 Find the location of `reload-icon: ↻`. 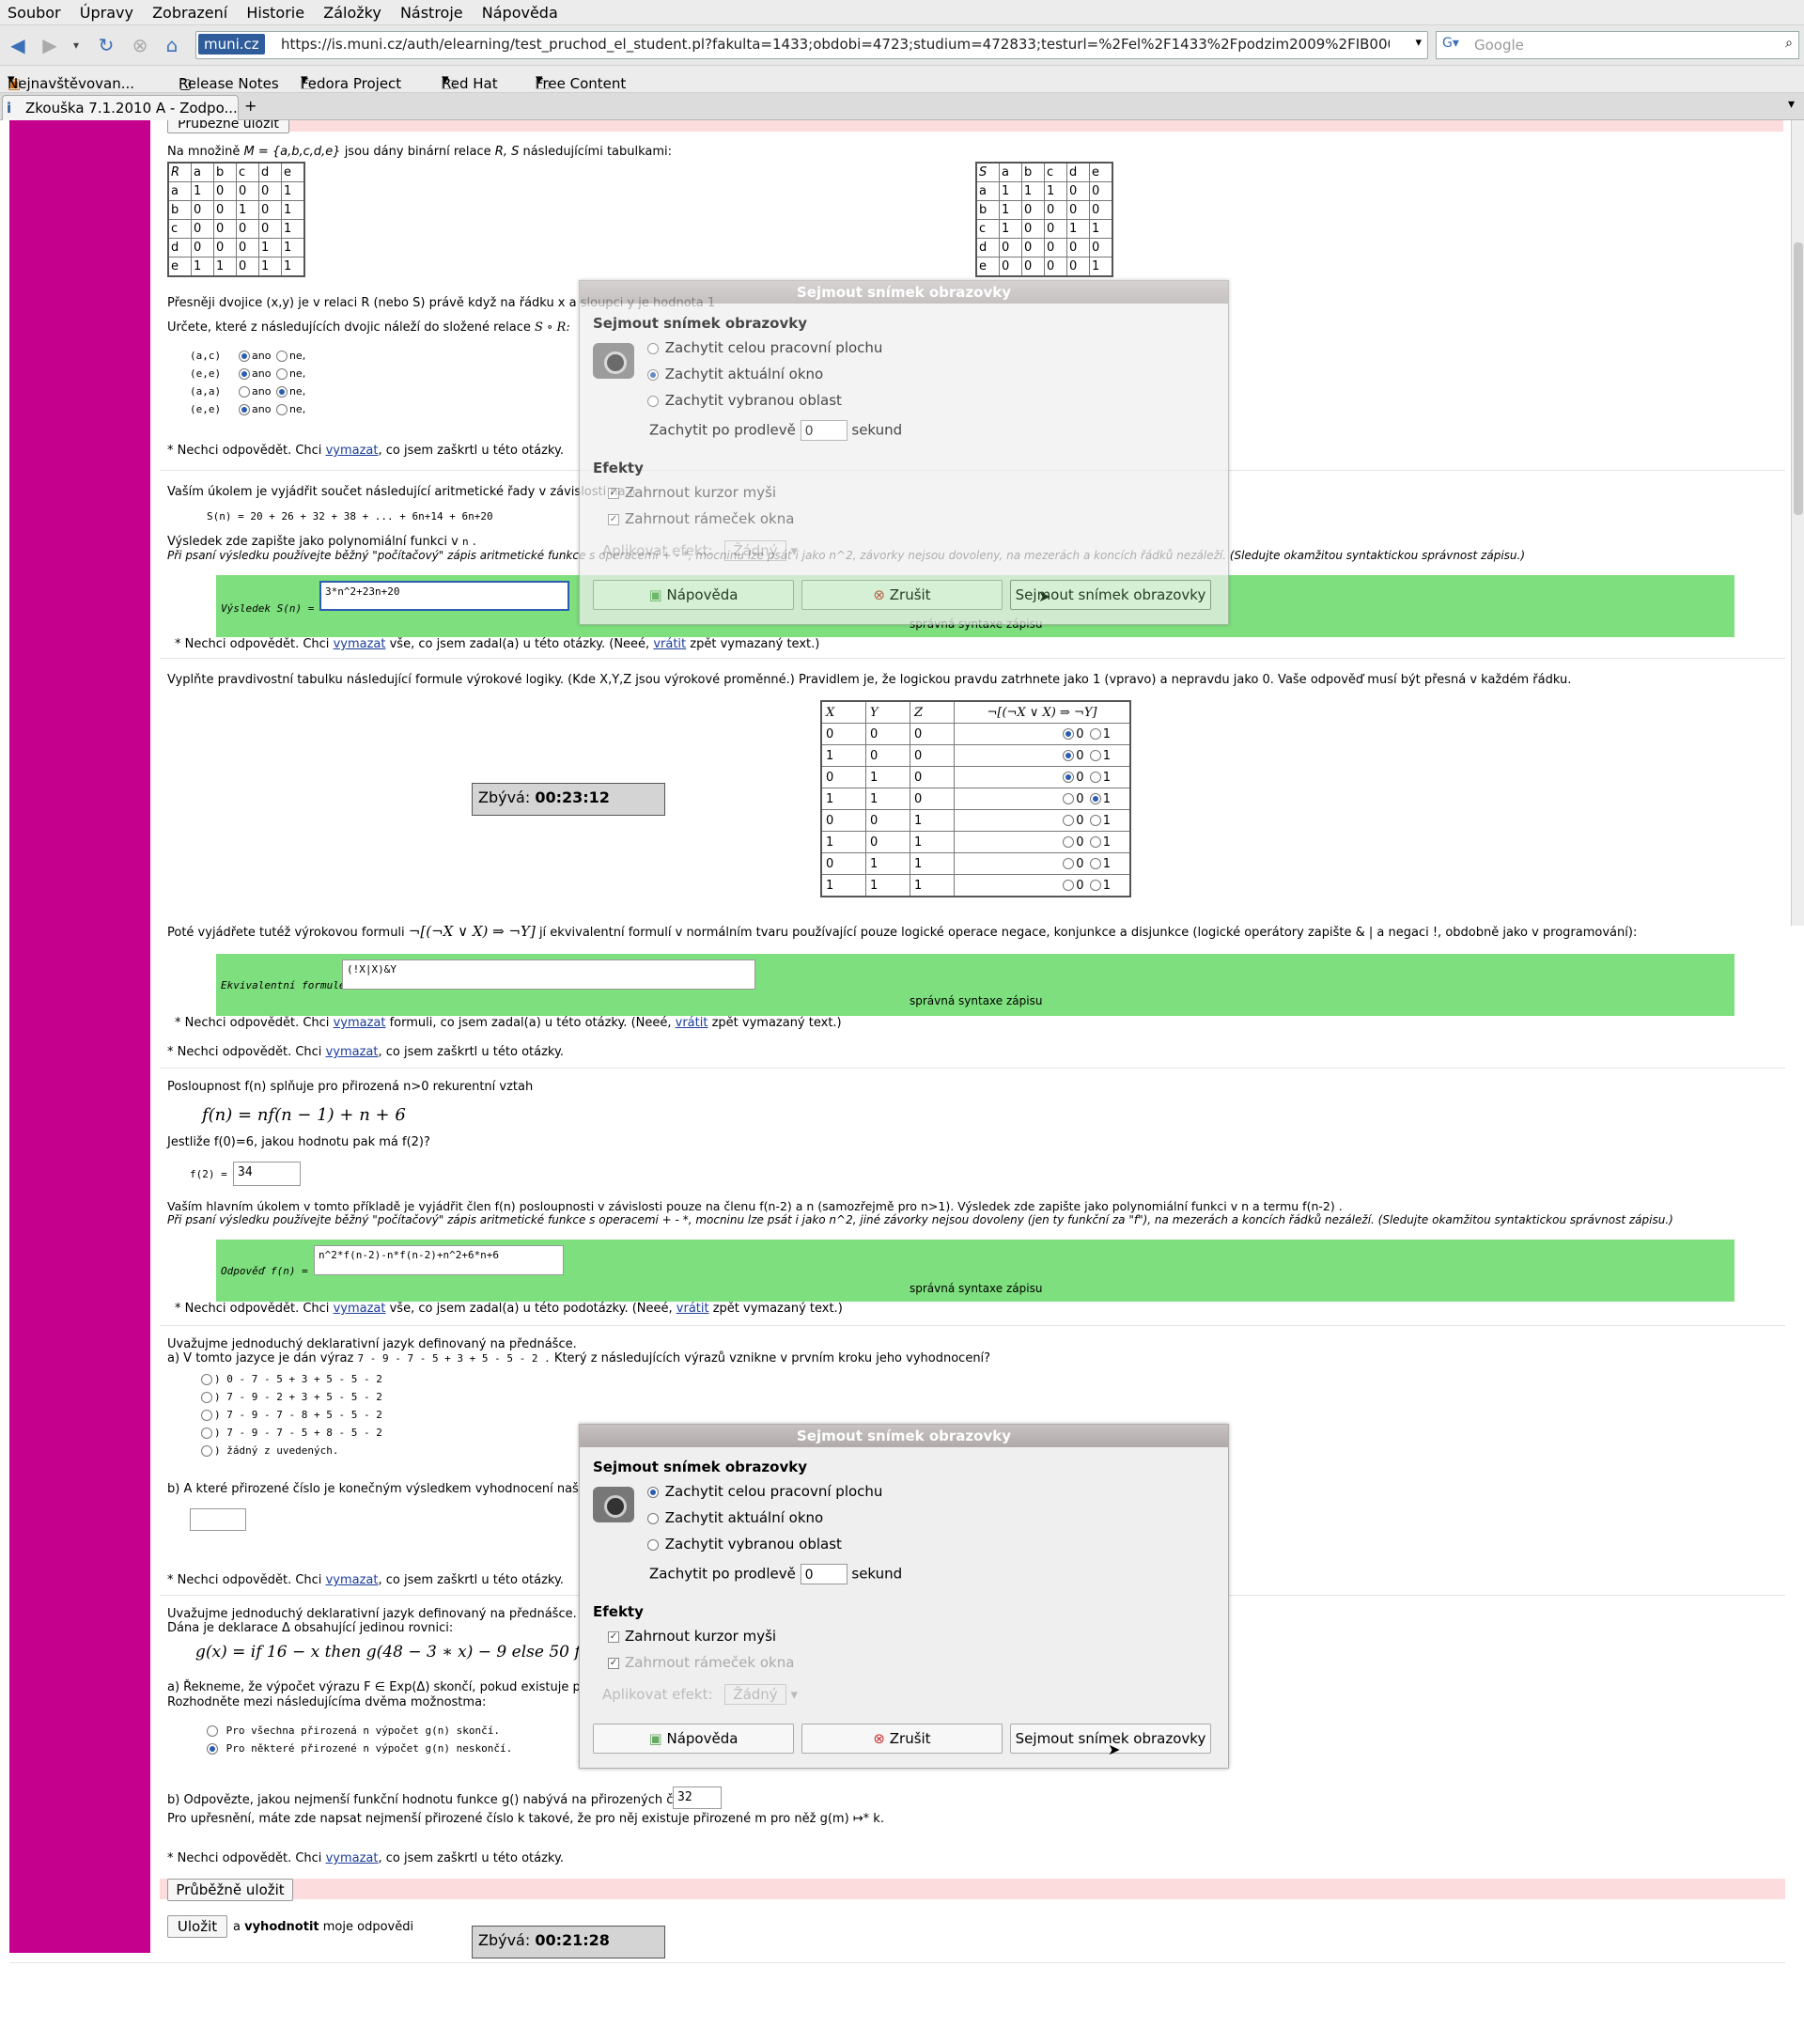

reload-icon: ↻ is located at coordinates (106, 45).